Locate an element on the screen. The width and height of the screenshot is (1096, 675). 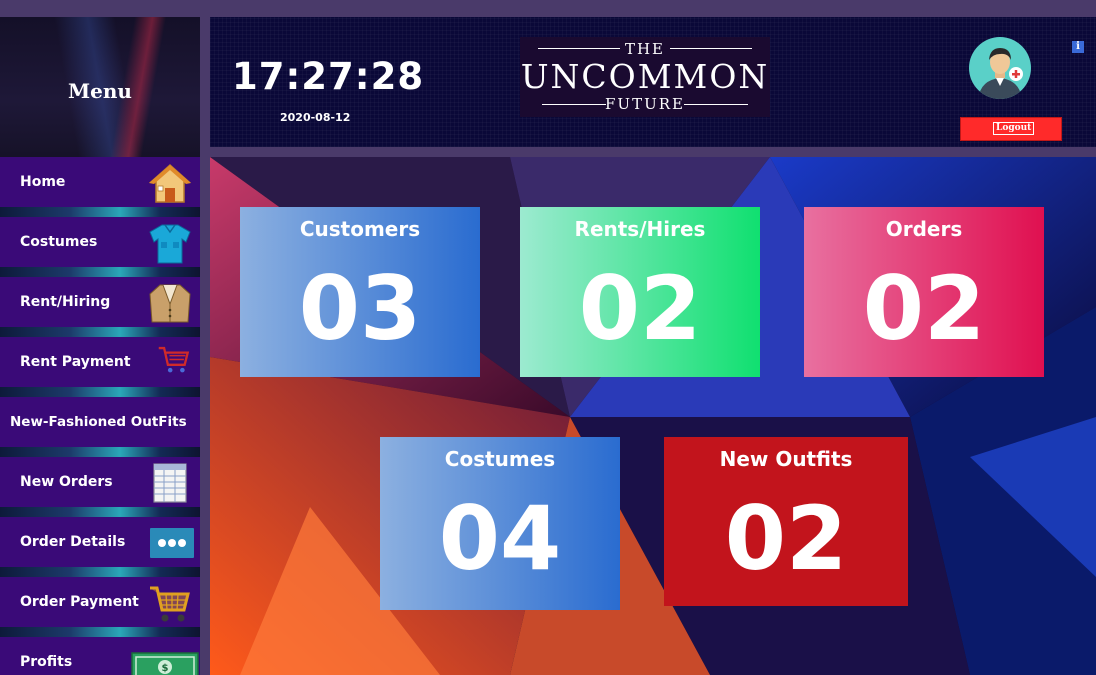
logo-bottom-text: FUTURE is located at coordinates (645, 104).